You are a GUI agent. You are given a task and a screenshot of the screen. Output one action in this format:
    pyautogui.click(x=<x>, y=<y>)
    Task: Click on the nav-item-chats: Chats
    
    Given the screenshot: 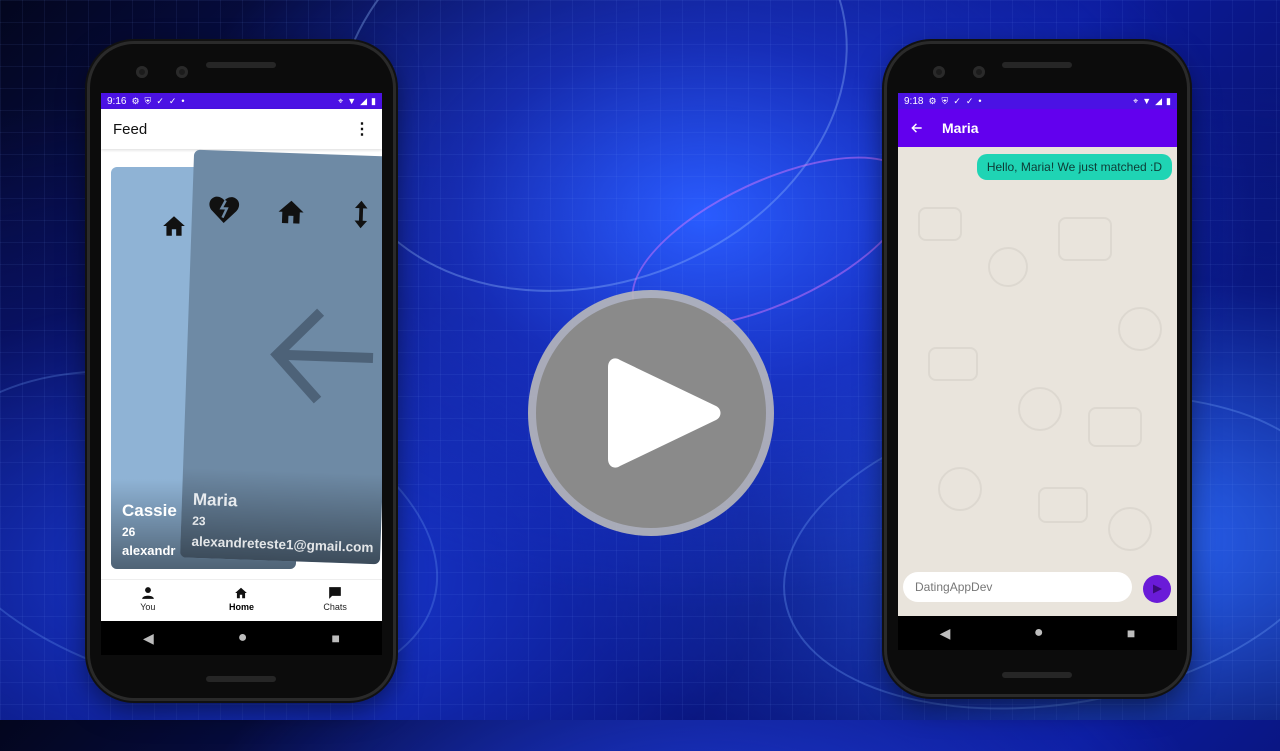 What is the action you would take?
    pyautogui.click(x=335, y=599)
    